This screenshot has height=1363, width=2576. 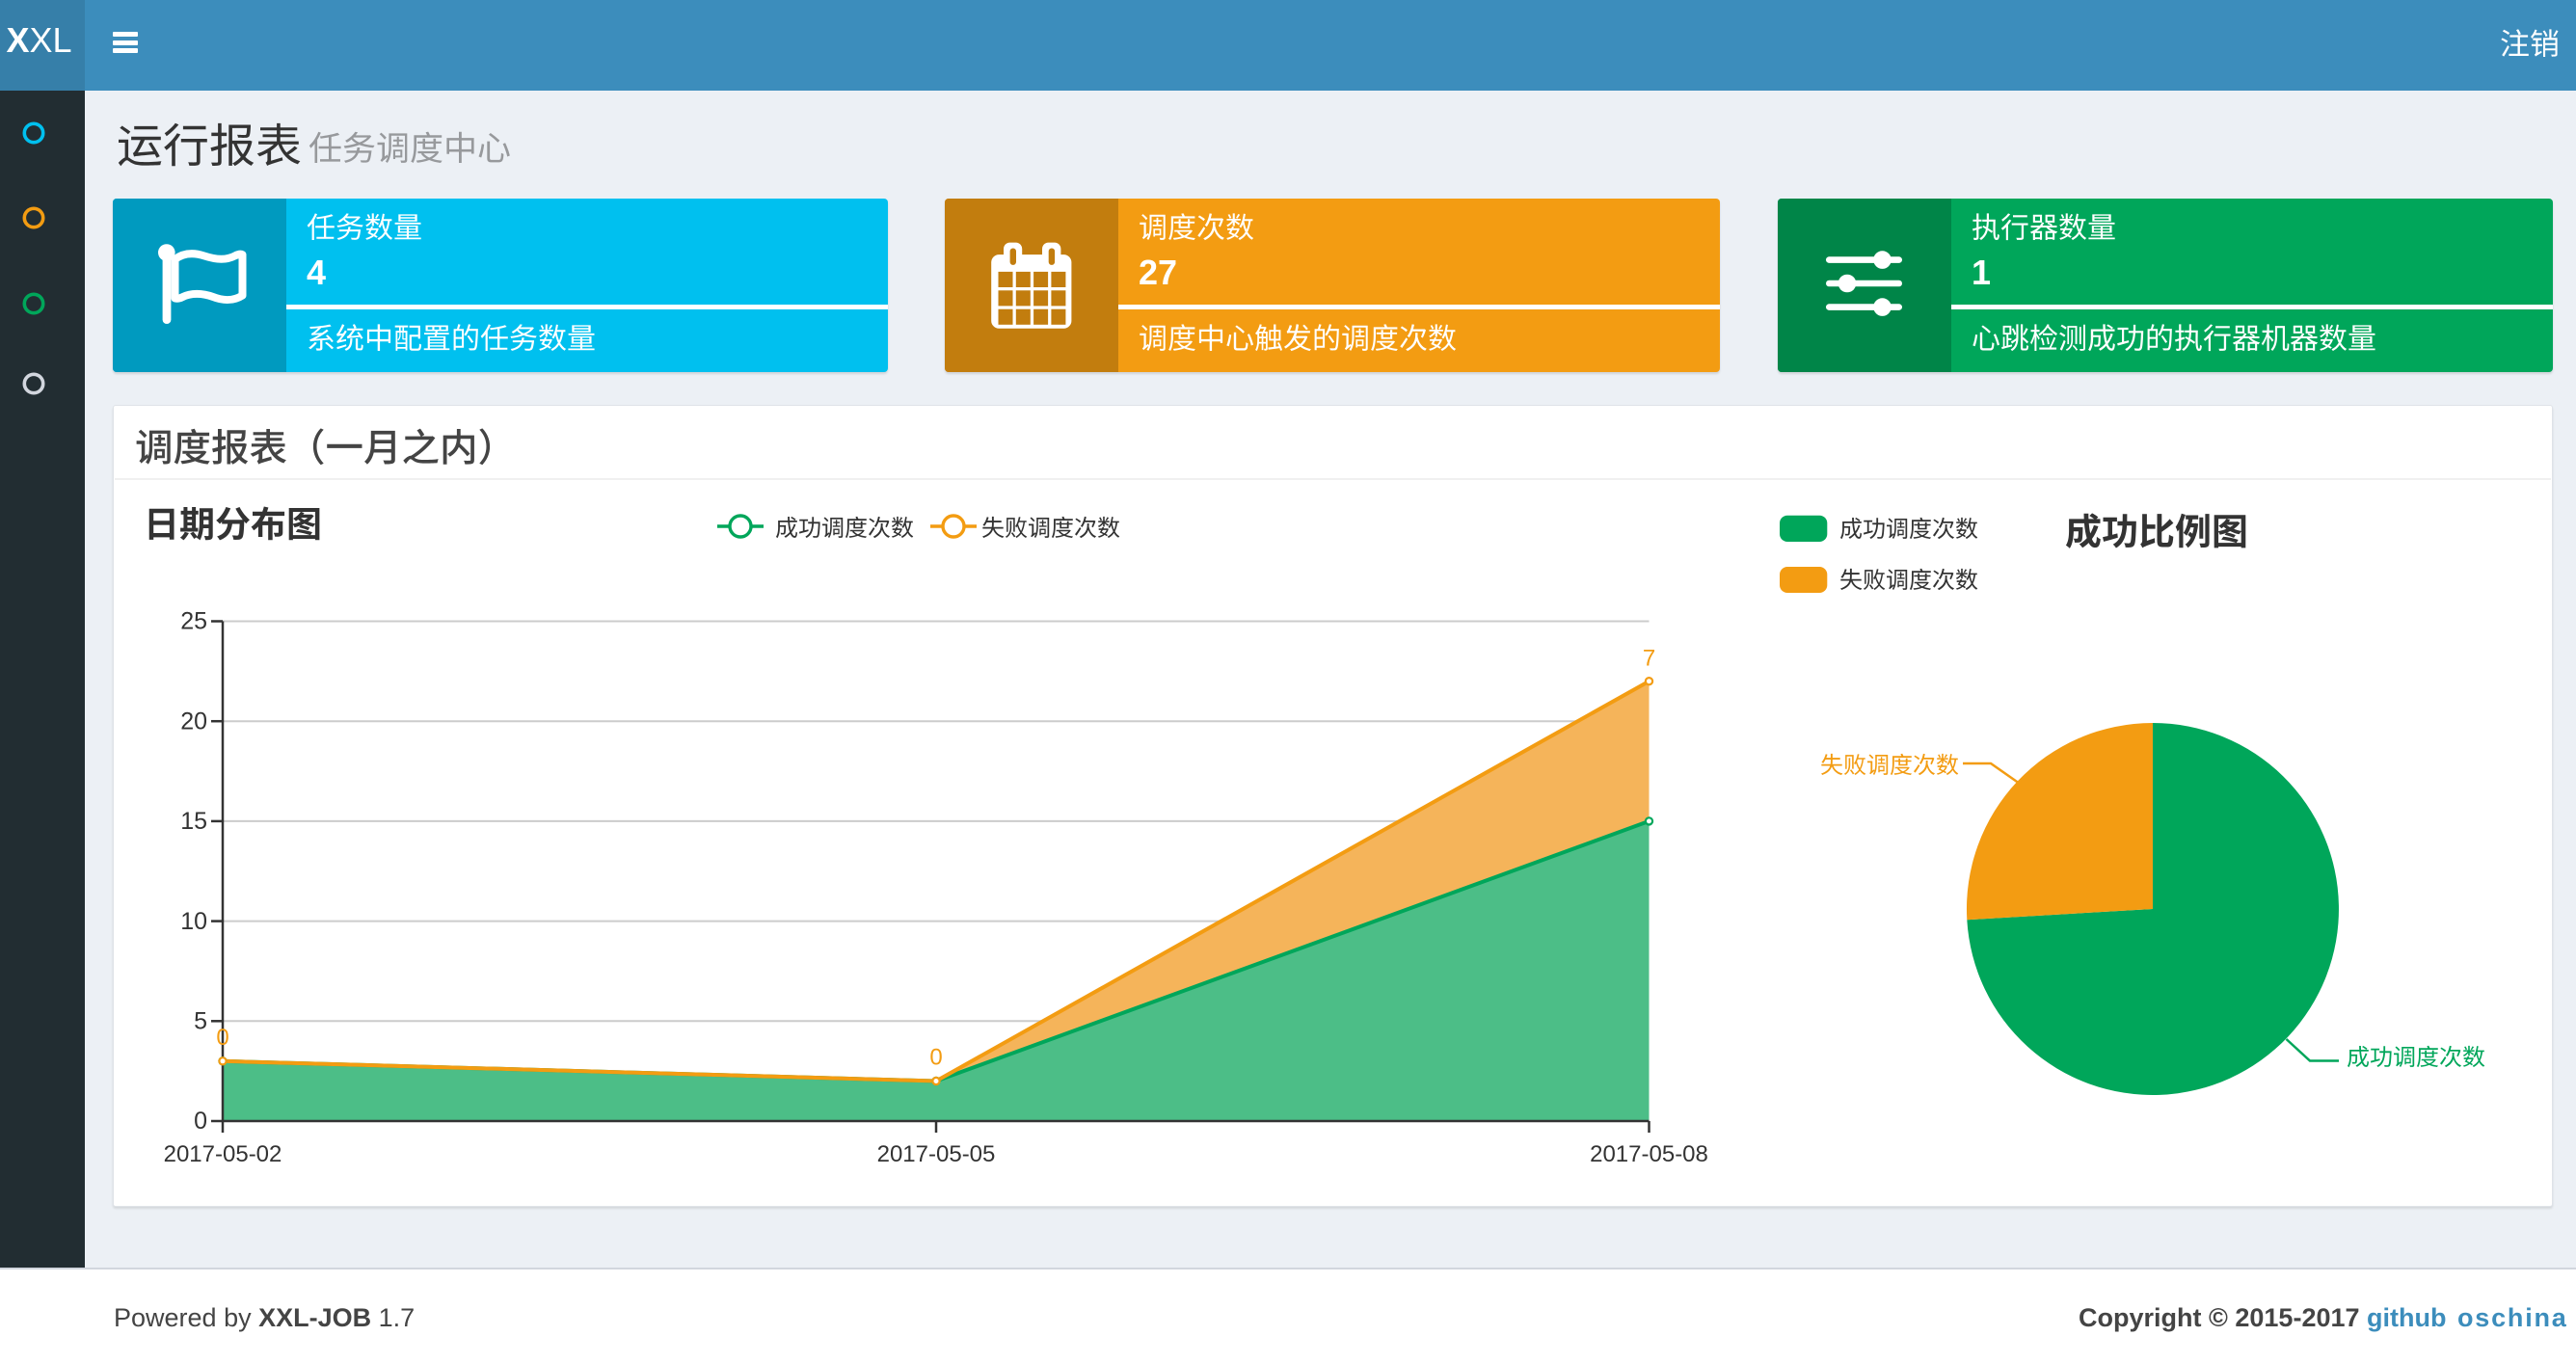 What do you see at coordinates (937, 1154) in the screenshot?
I see `svg-text: 2017-05-05` at bounding box center [937, 1154].